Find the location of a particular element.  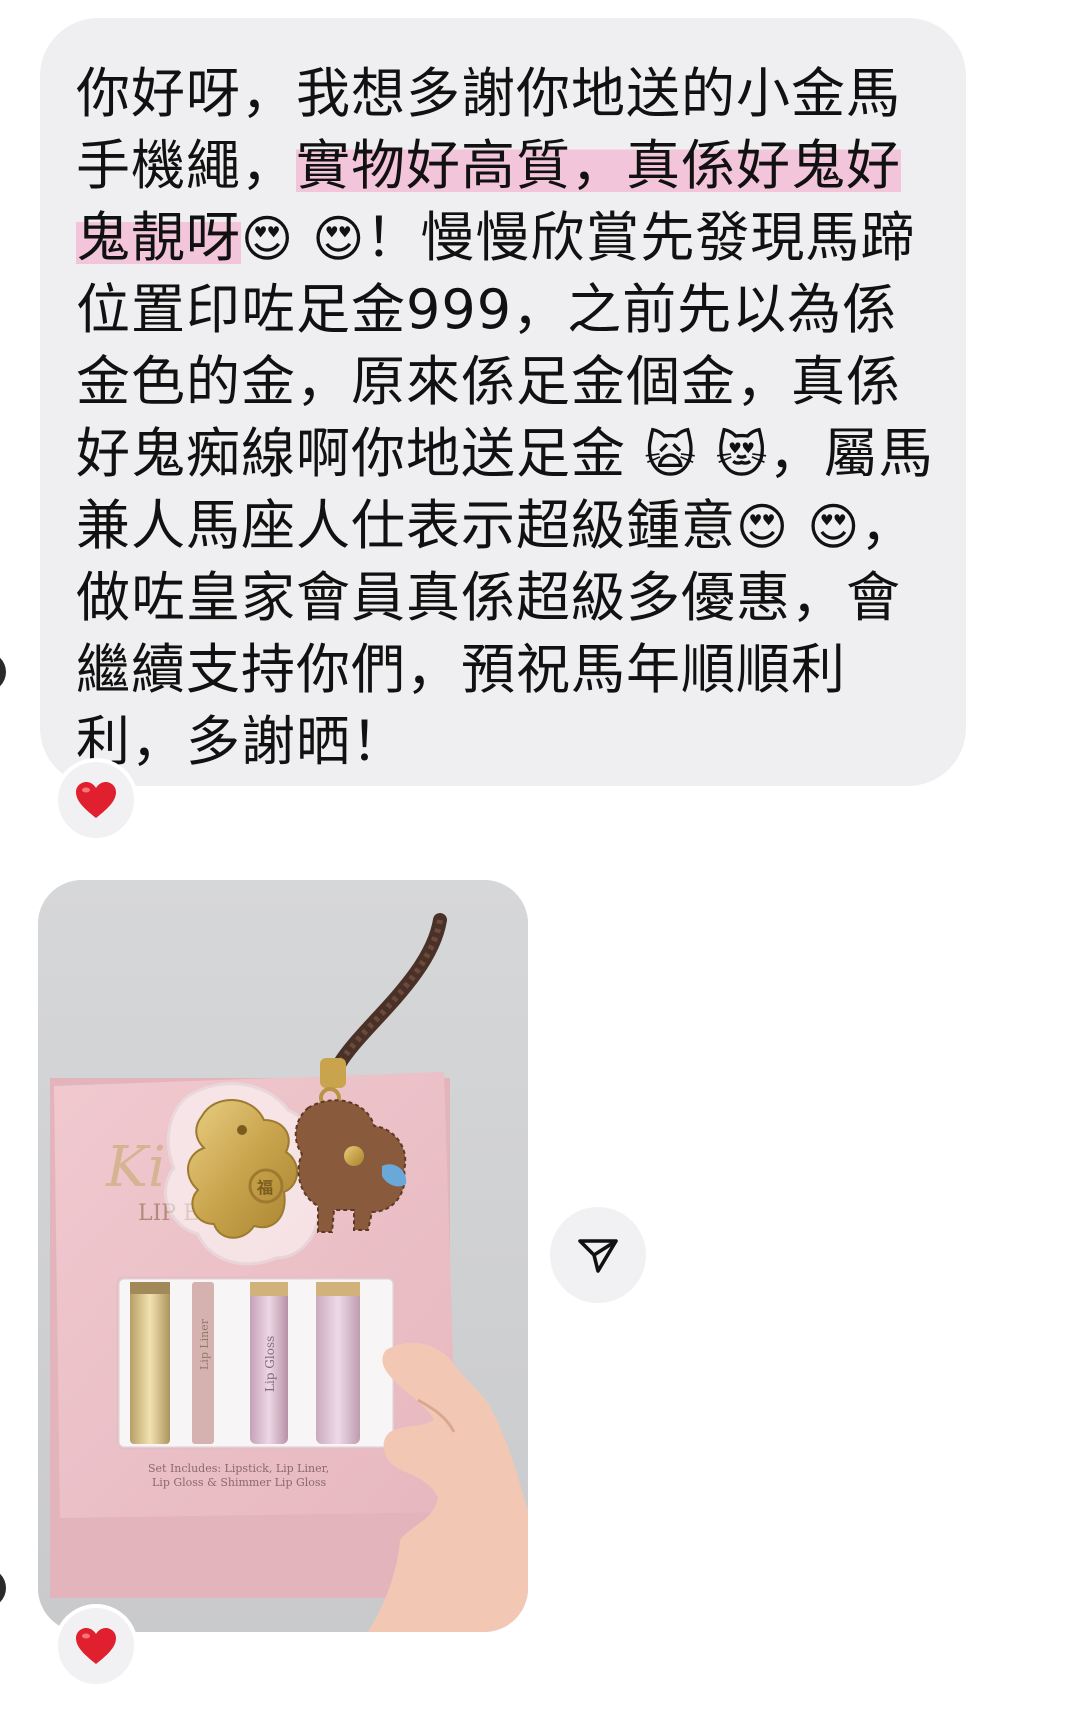

weary-cat-emoji: 🙀 is located at coordinates (671, 455).